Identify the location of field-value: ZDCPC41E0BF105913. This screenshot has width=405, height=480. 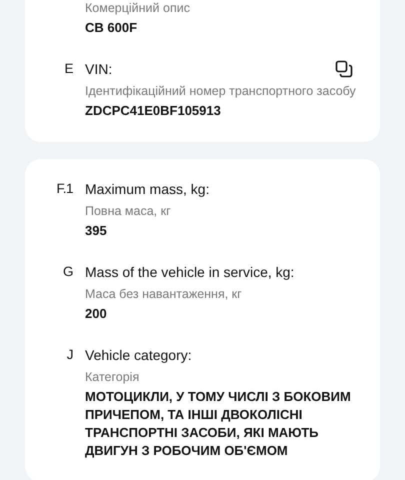
(153, 111).